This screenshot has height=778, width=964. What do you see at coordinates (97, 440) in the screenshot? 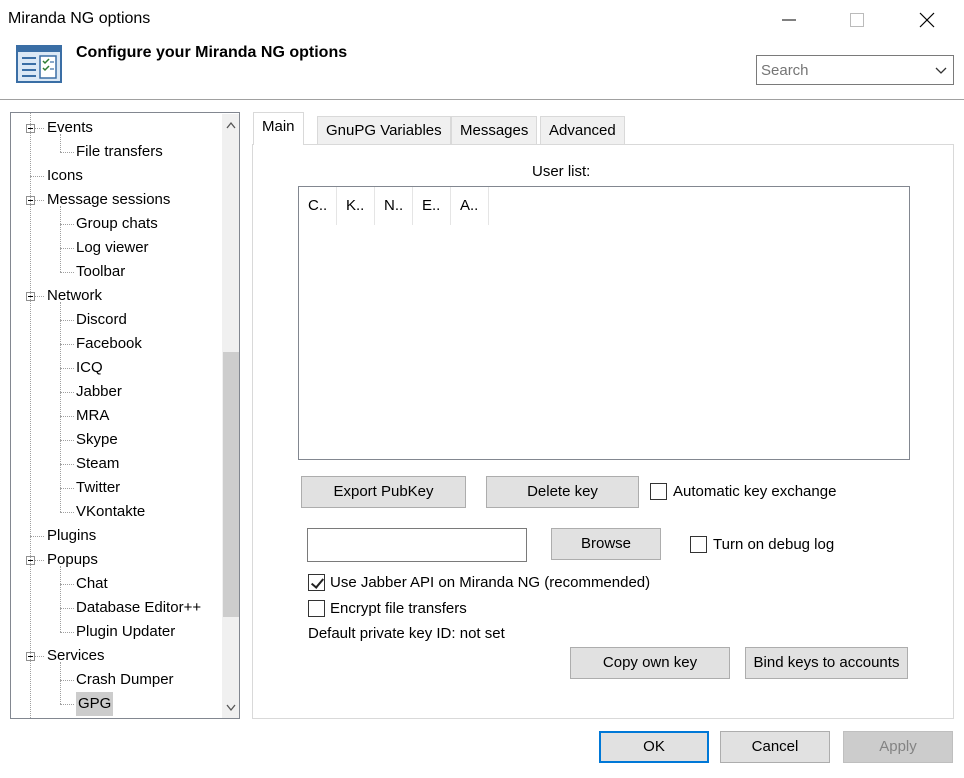
I see `tree-item: Skype` at bounding box center [97, 440].